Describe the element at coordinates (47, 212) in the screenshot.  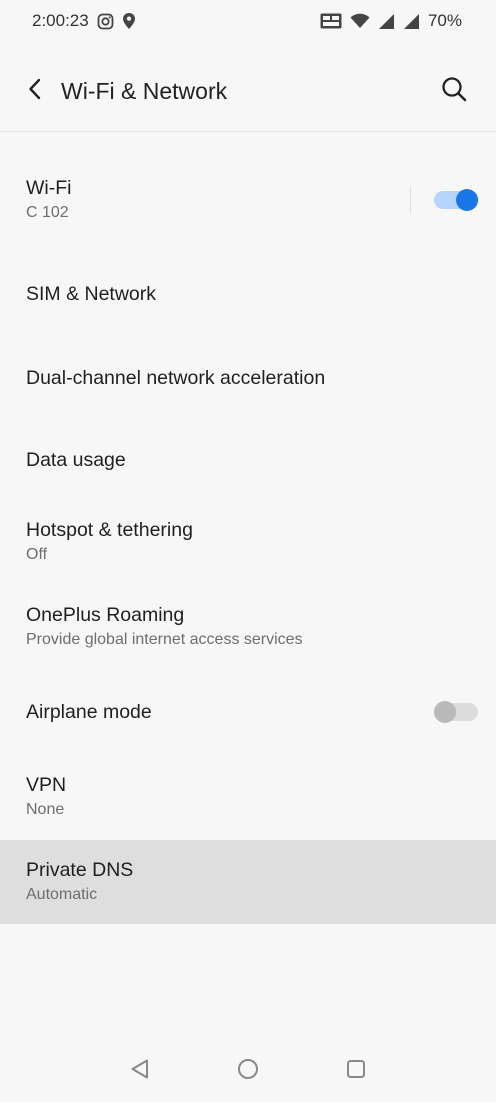
I see `setting-subtitle: C 102` at that location.